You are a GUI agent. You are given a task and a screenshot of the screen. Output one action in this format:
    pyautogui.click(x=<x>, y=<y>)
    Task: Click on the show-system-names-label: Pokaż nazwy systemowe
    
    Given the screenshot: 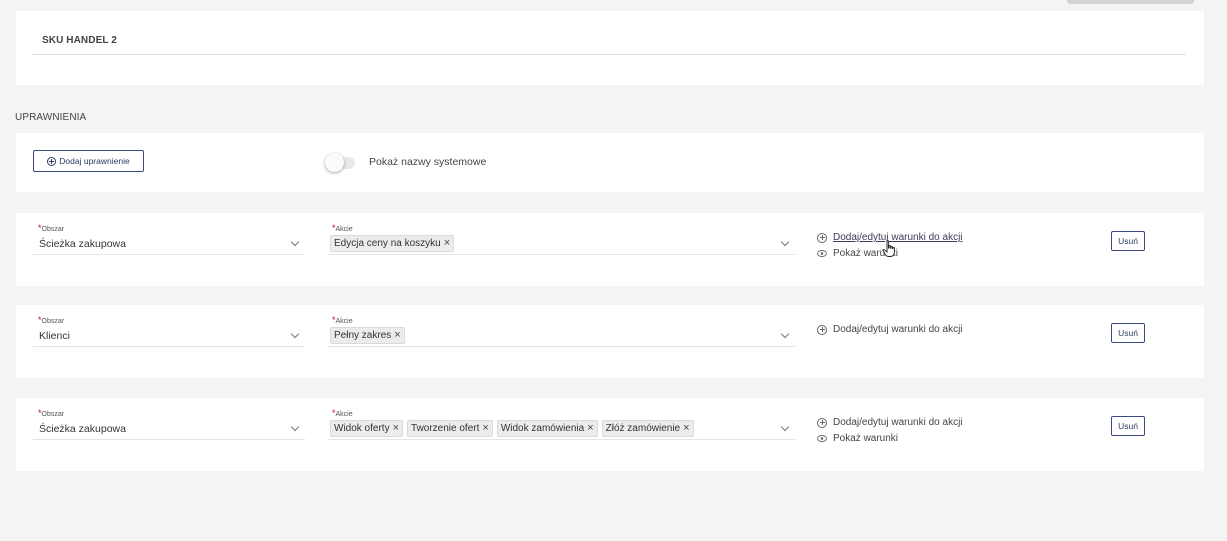 What is the action you would take?
    pyautogui.click(x=428, y=162)
    